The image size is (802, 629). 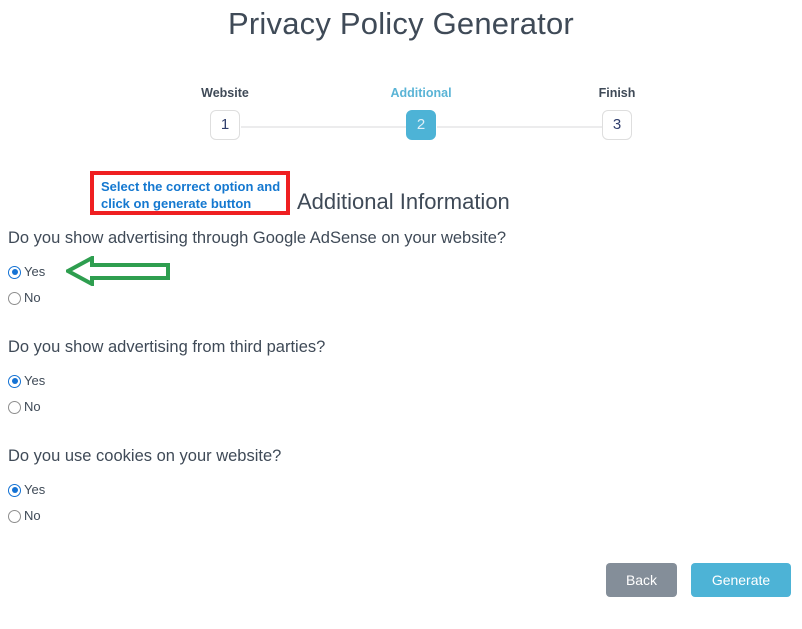 What do you see at coordinates (145, 456) in the screenshot?
I see `question-text: Do you use cookies on your website?` at bounding box center [145, 456].